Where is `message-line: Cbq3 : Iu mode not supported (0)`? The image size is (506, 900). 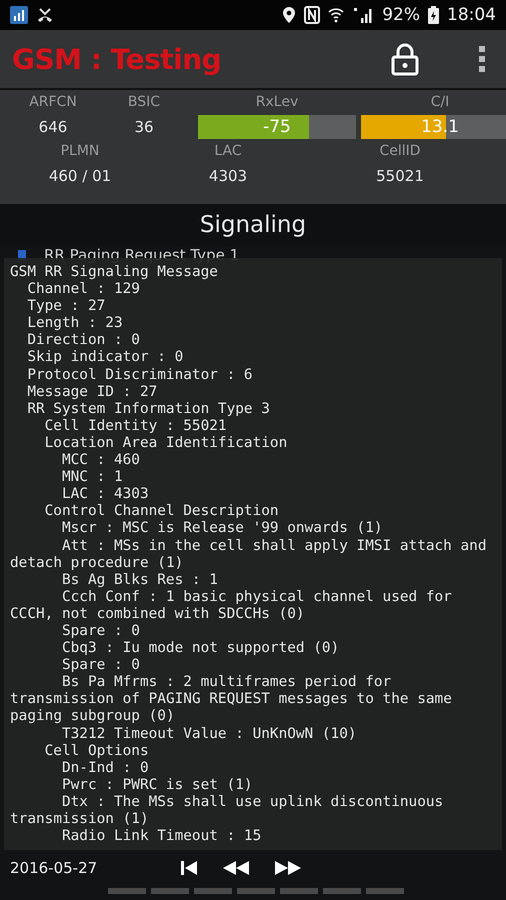 message-line: Cbq3 : Iu mode not supported (0) is located at coordinates (200, 649).